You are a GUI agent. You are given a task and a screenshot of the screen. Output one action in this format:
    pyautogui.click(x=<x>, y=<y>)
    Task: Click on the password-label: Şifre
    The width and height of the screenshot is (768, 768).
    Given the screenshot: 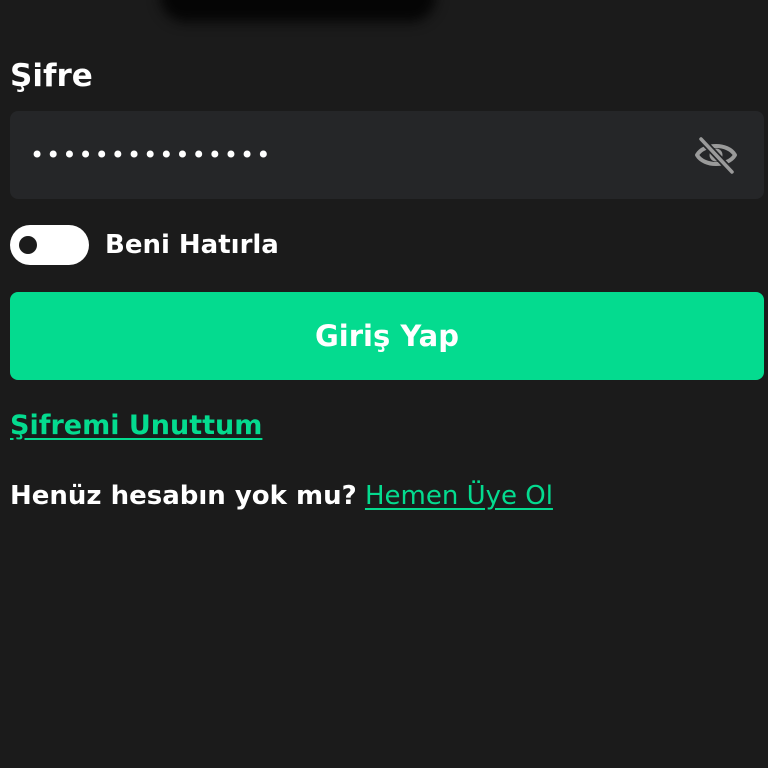 What is the action you would take?
    pyautogui.click(x=51, y=76)
    